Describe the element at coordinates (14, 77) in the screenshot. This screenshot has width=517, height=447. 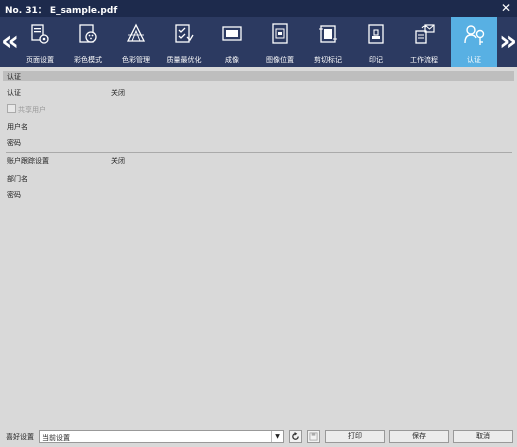
I see `section-title: 认证` at that location.